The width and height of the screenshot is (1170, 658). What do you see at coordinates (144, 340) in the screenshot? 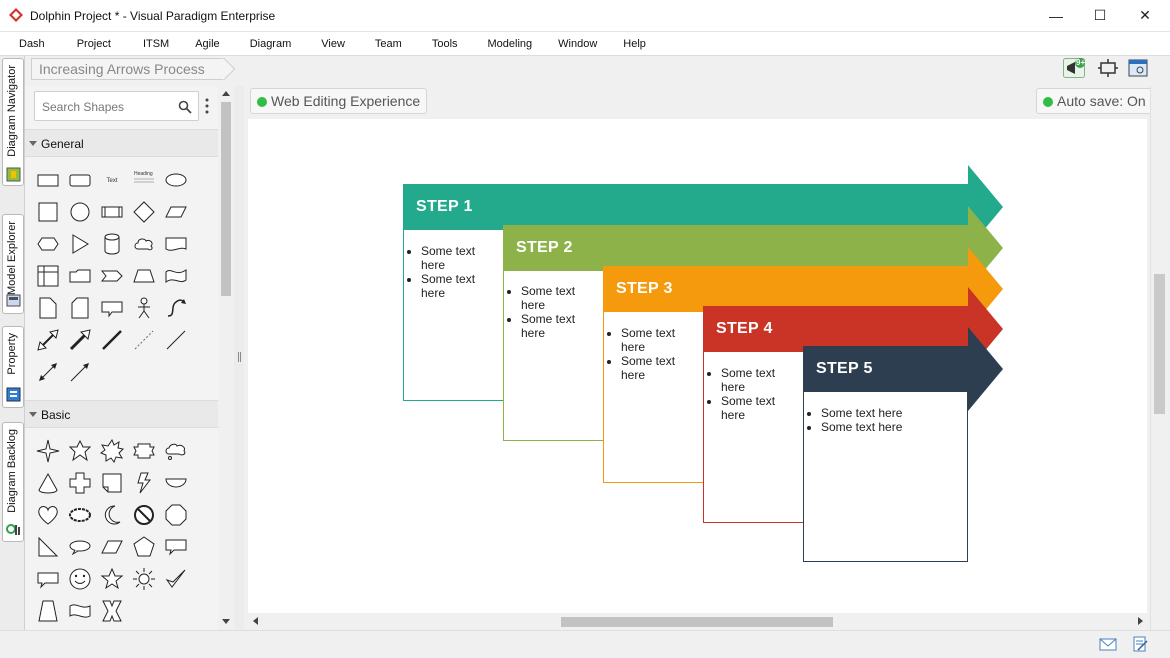
I see `dashed-line-shape` at bounding box center [144, 340].